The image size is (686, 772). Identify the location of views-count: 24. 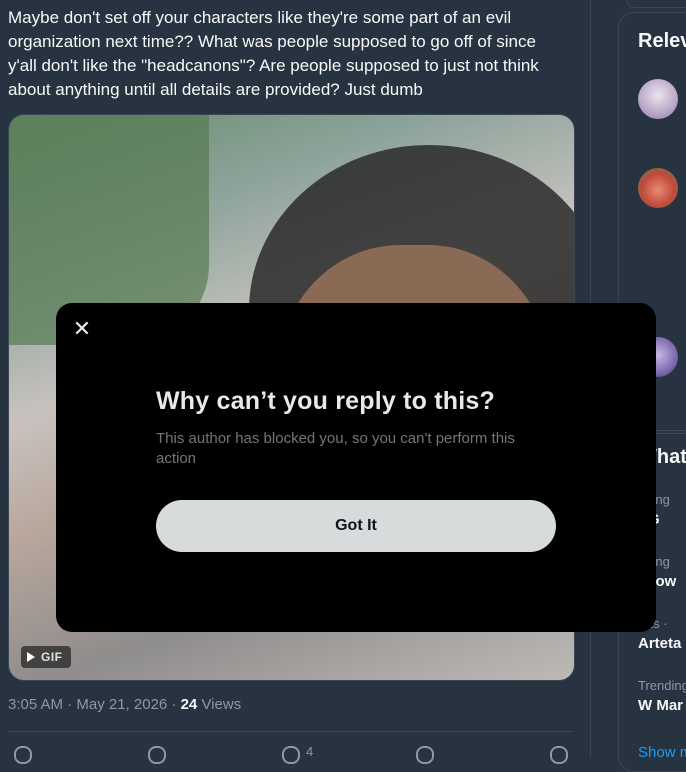
(189, 704).